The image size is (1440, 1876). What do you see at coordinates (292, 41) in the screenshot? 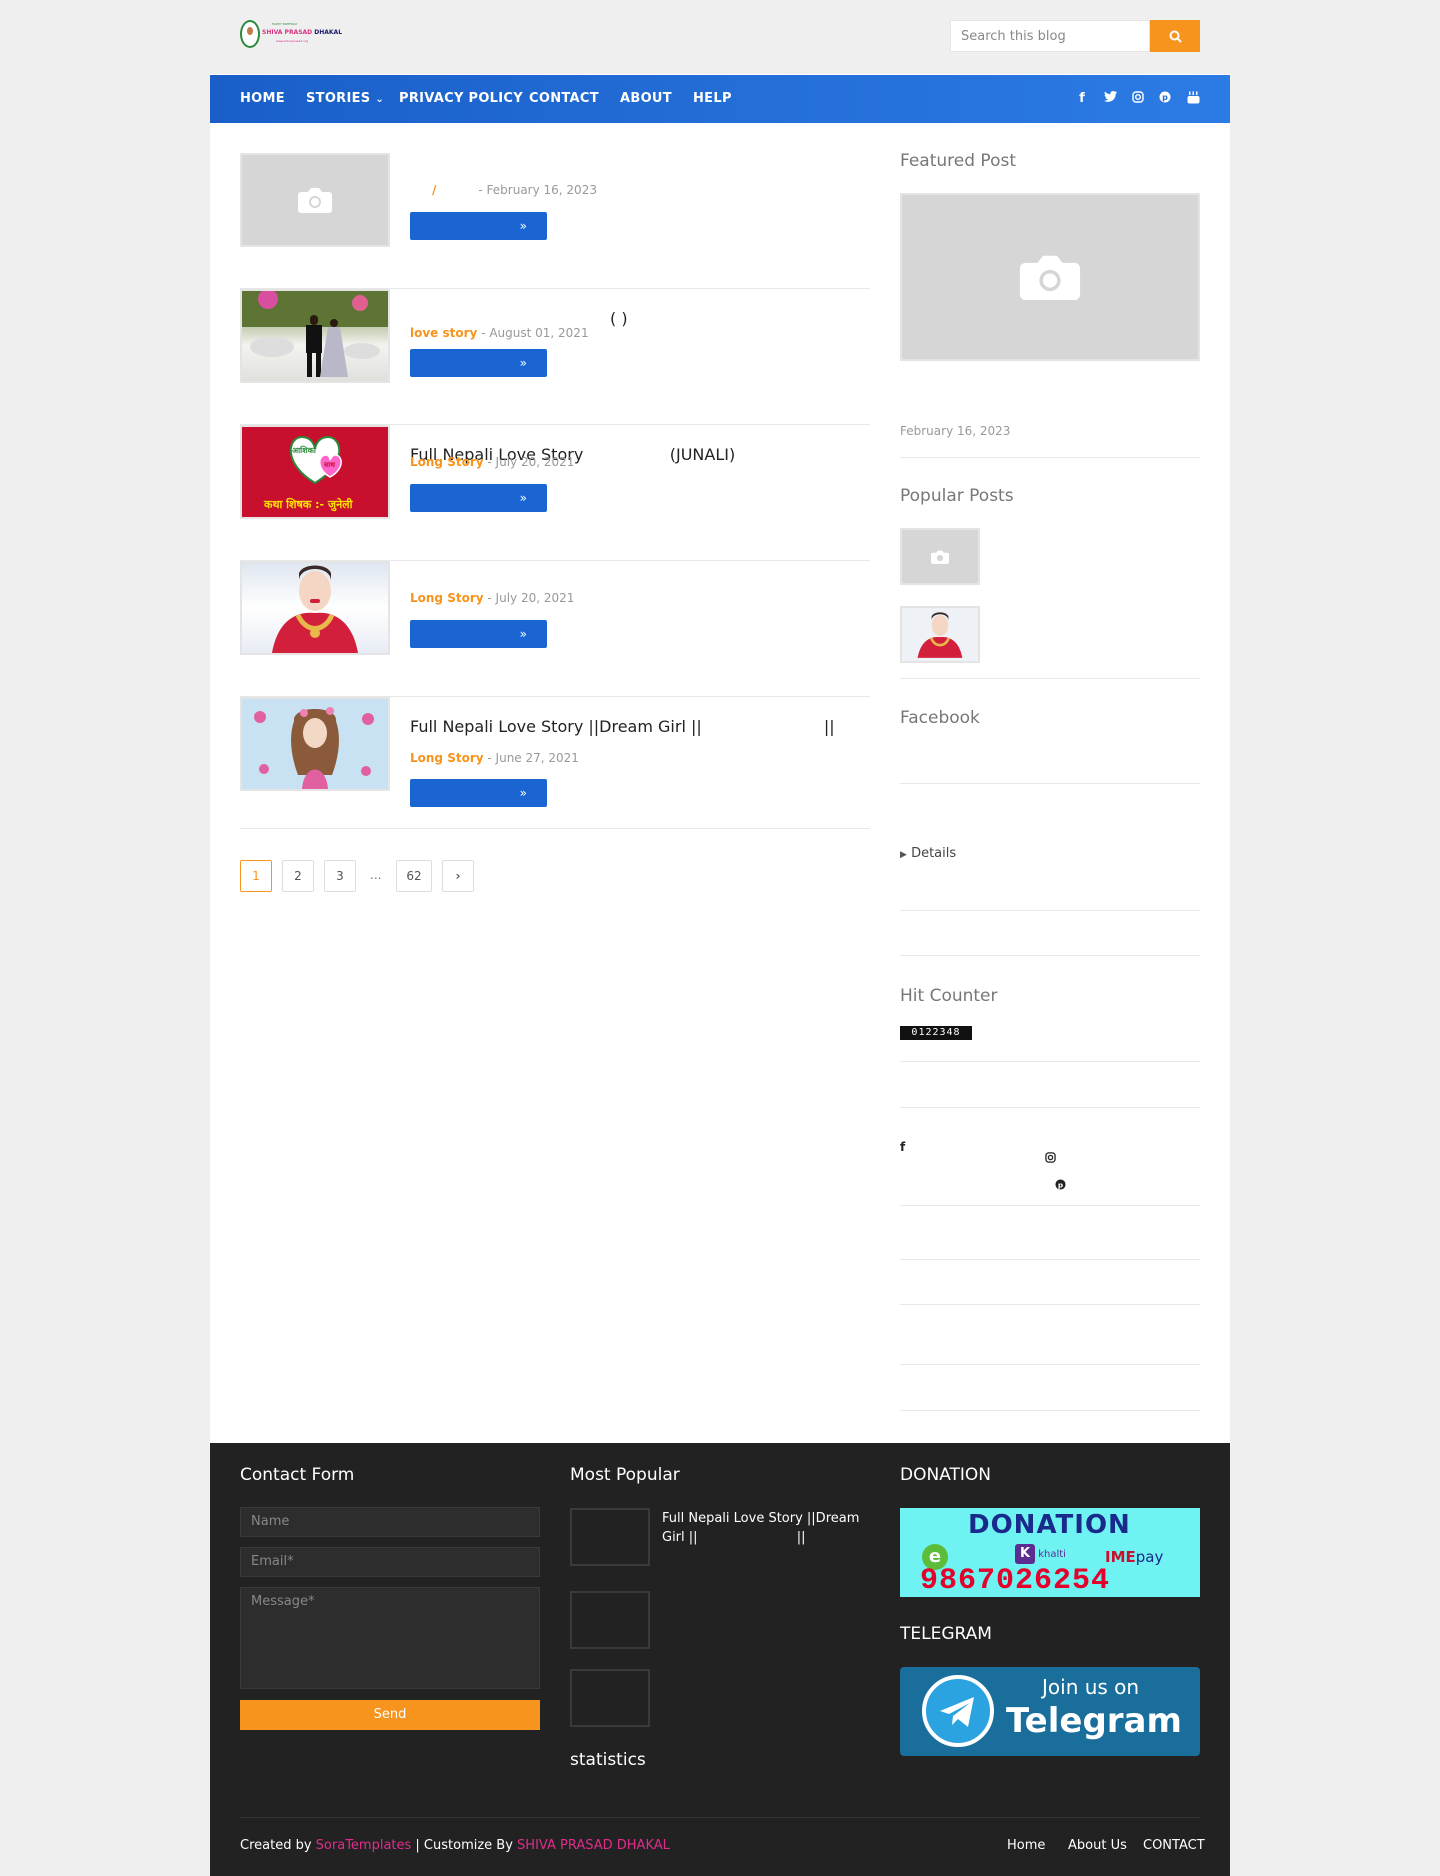
I see `logo-url: www.shivaprasad.org` at bounding box center [292, 41].